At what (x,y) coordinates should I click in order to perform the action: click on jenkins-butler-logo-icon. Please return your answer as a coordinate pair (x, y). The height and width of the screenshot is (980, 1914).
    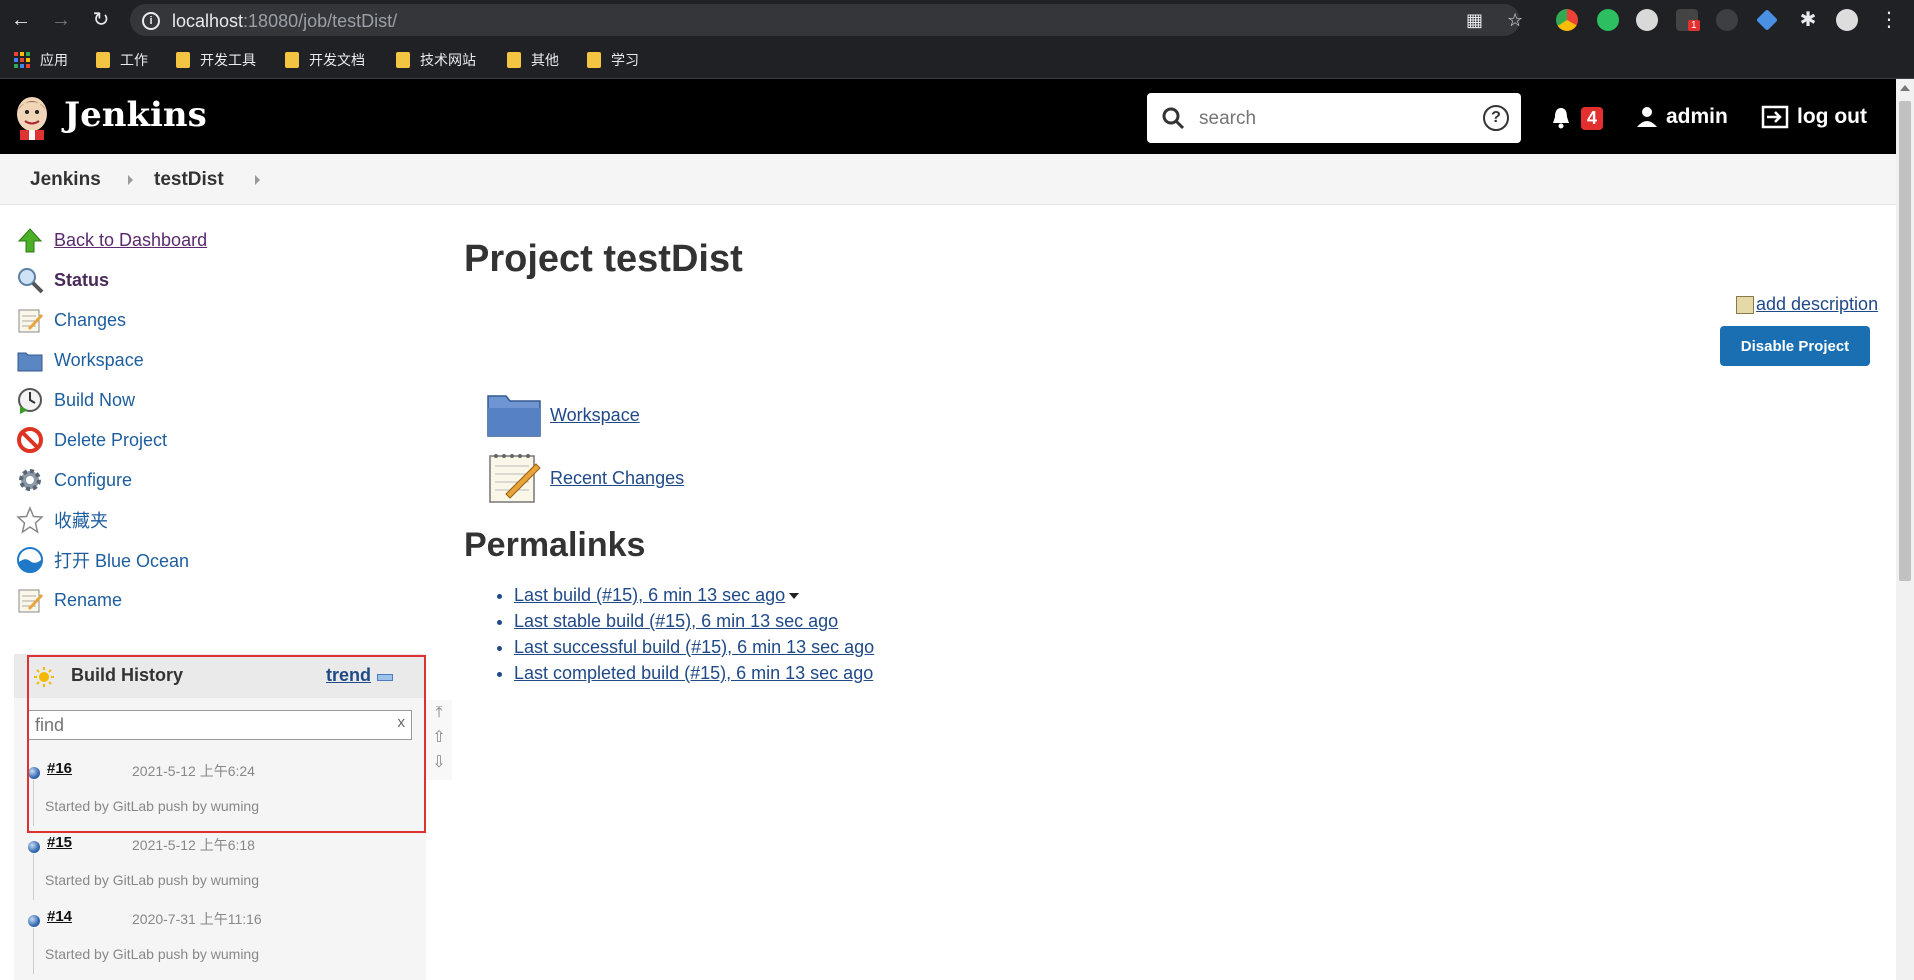
    Looking at the image, I should click on (32, 117).